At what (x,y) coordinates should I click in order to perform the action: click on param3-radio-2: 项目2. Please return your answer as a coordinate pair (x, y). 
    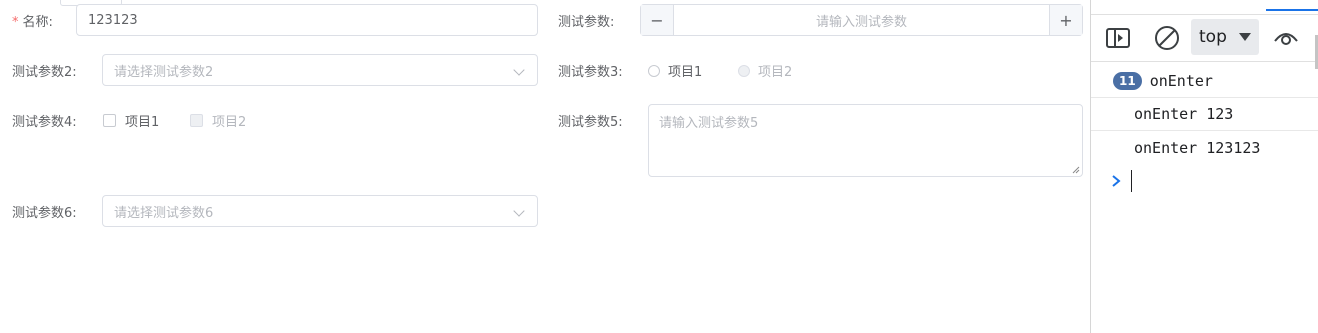
    Looking at the image, I should click on (765, 70).